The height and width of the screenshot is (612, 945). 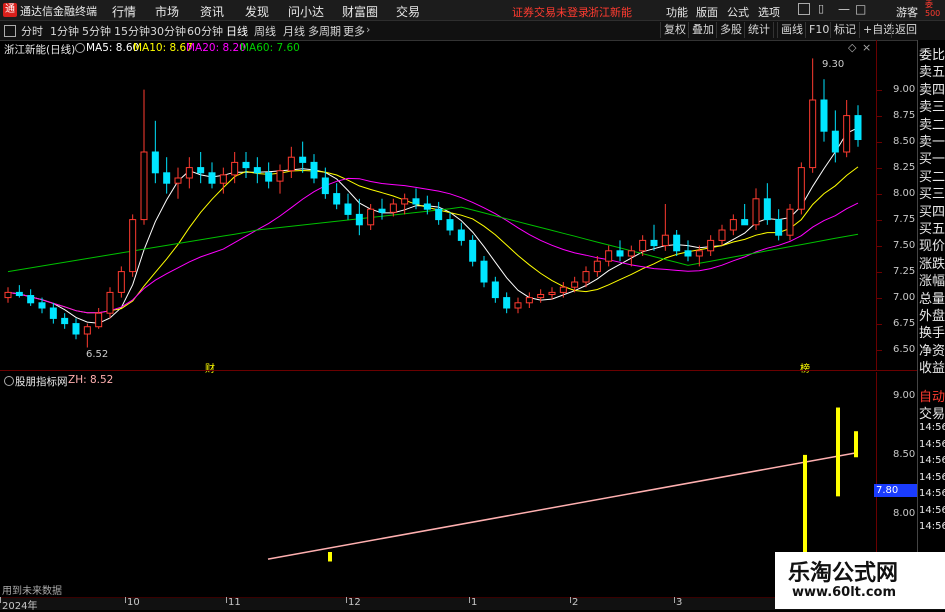 What do you see at coordinates (679, 602) in the screenshot?
I see `date-tick: 3` at bounding box center [679, 602].